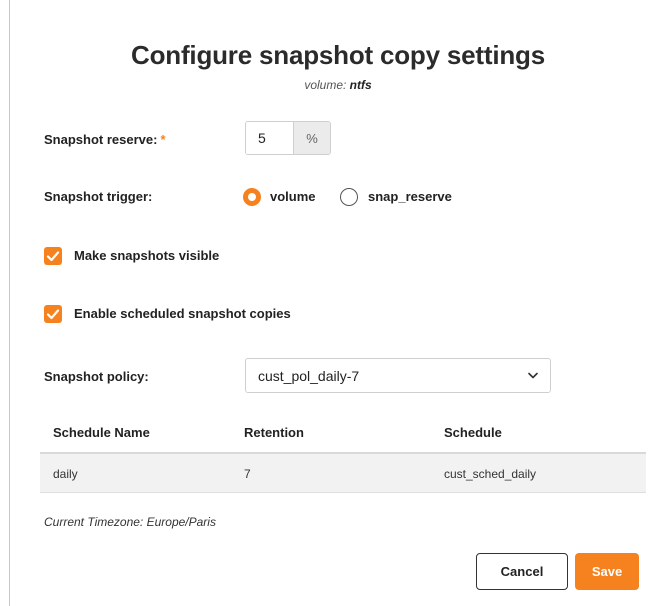 The width and height of the screenshot is (656, 606). Describe the element at coordinates (101, 139) in the screenshot. I see `snapshot-reserve-label-text: Snapshot reserve:` at that location.